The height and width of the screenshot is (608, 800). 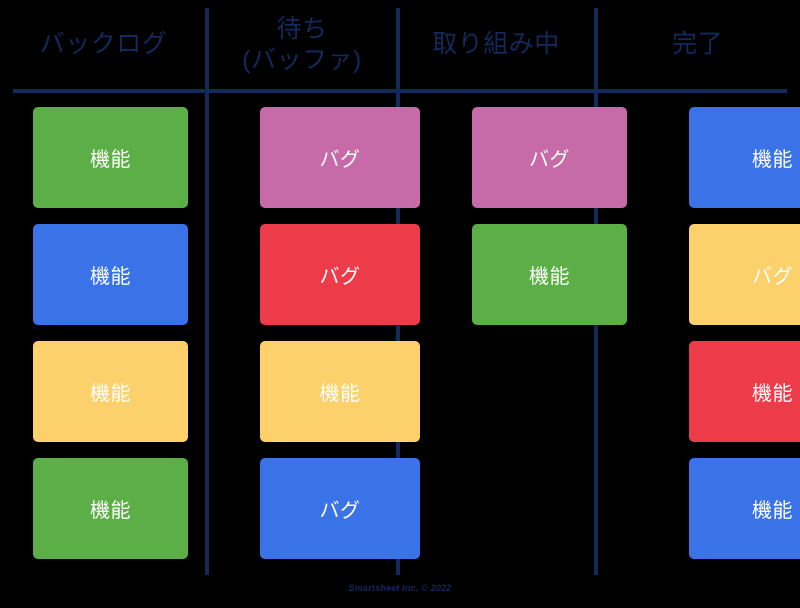 I want to click on column-header-row: バックログ 待ち (バッファ) 取り組み中 完了, so click(x=400, y=45).